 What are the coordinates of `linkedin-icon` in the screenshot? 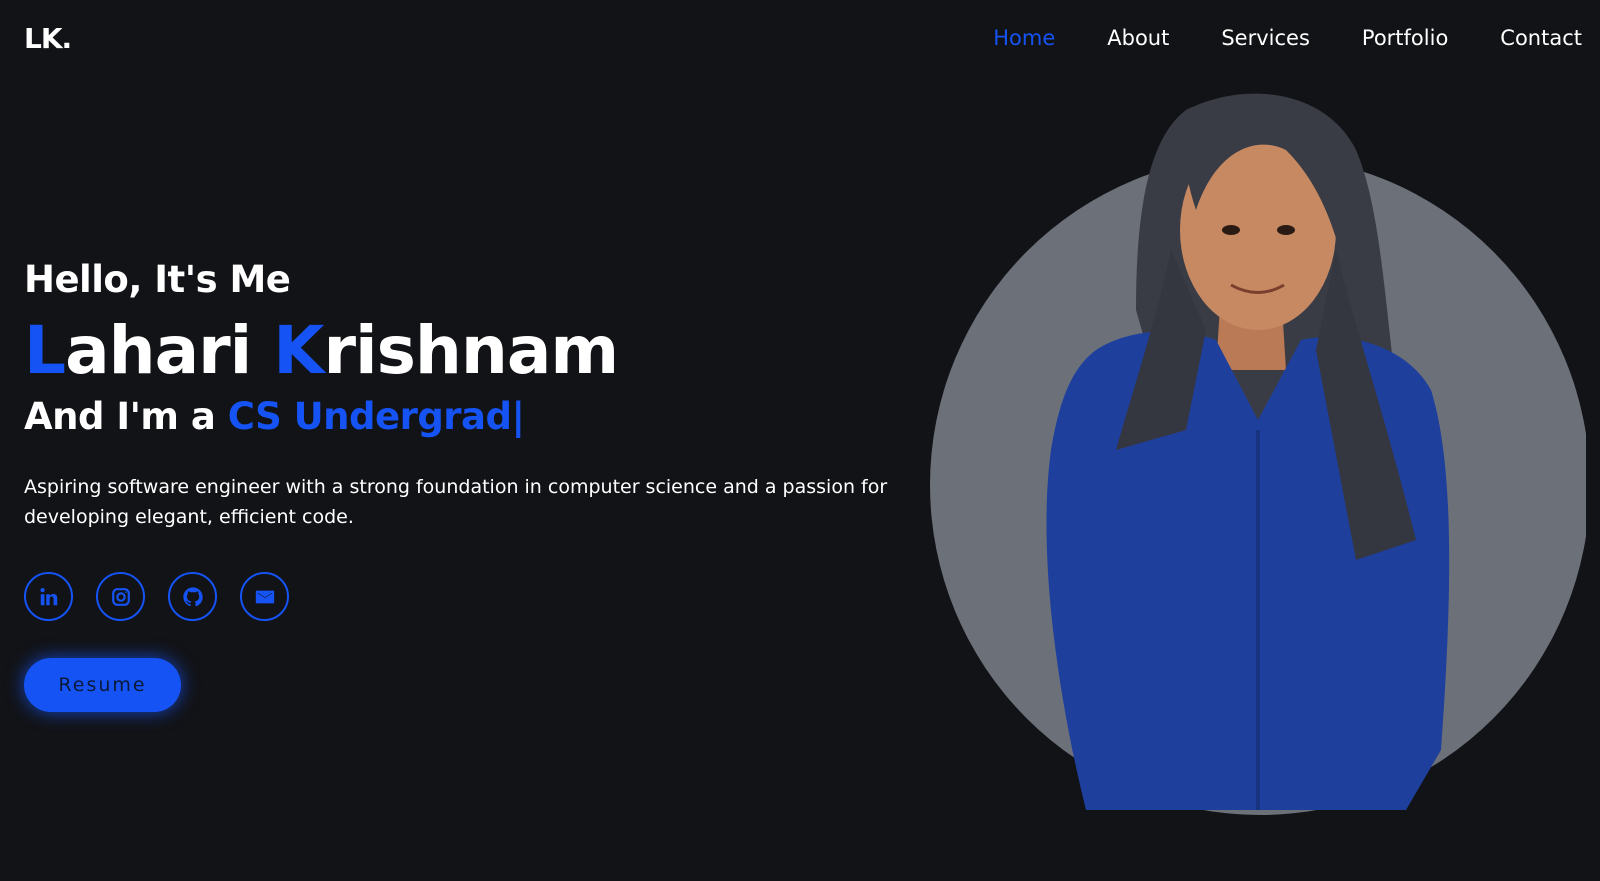 It's located at (48, 596).